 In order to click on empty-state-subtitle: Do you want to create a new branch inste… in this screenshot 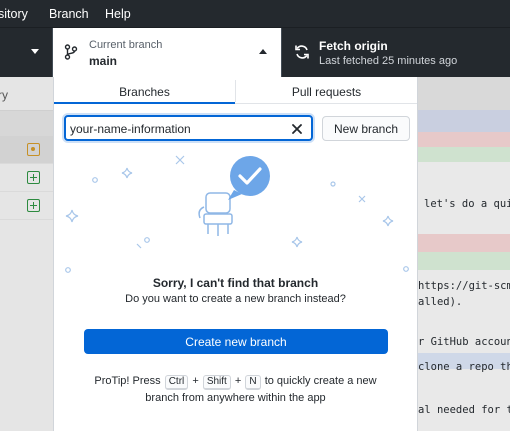, I will do `click(235, 299)`.